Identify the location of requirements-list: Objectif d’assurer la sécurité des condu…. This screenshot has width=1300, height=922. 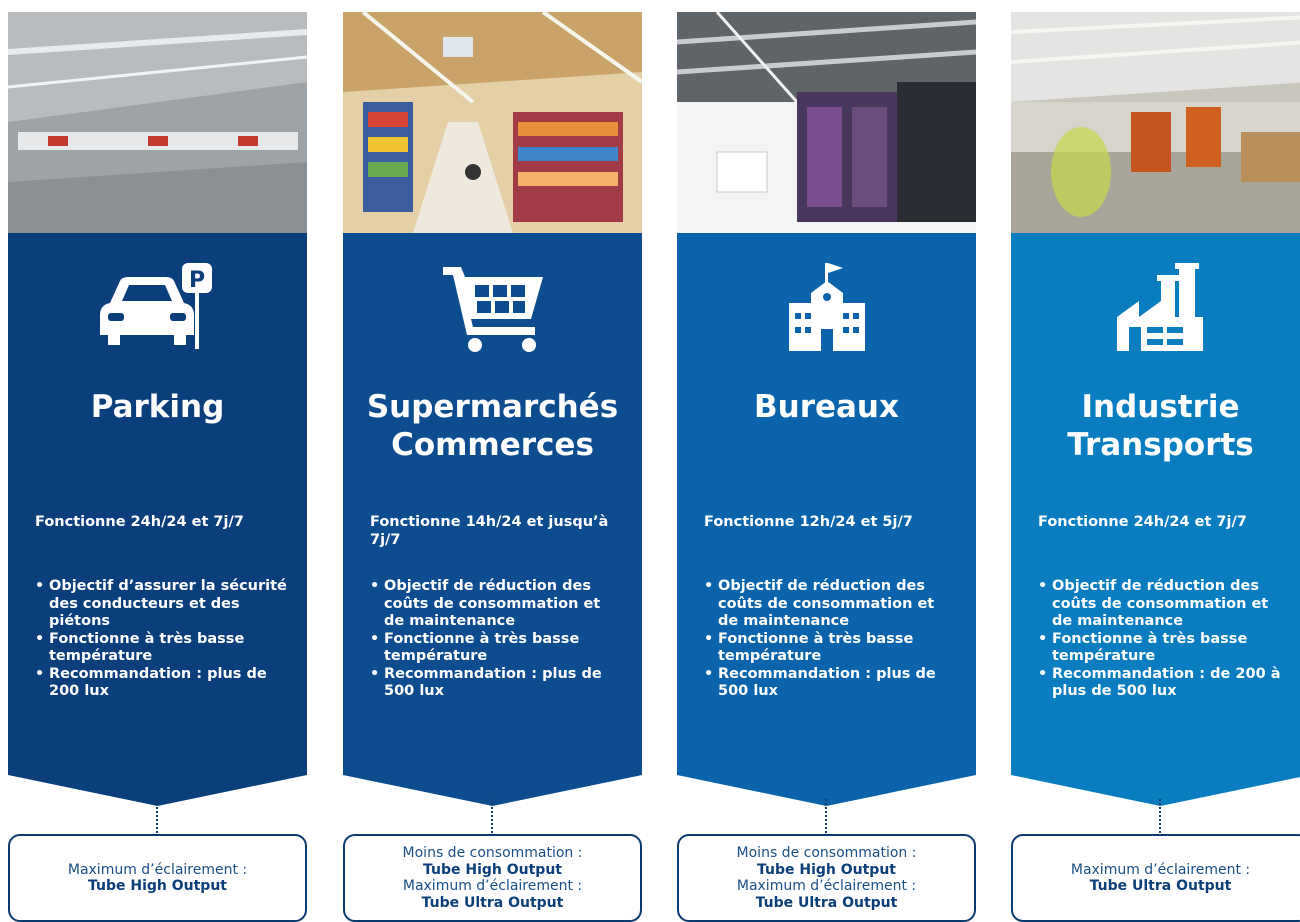
(162, 639).